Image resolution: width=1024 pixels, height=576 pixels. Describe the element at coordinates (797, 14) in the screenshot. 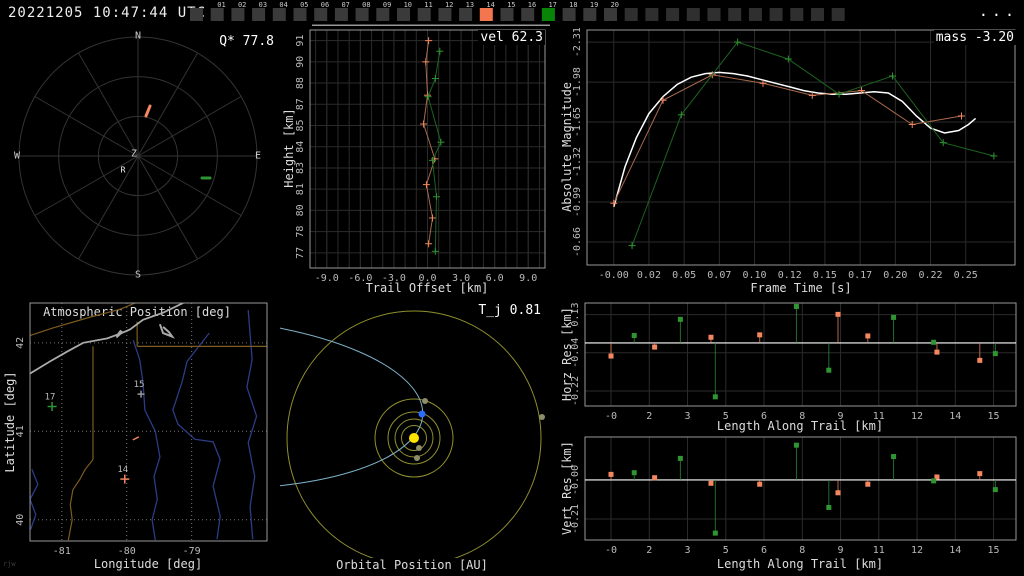

I see `frame-square-u9` at that location.